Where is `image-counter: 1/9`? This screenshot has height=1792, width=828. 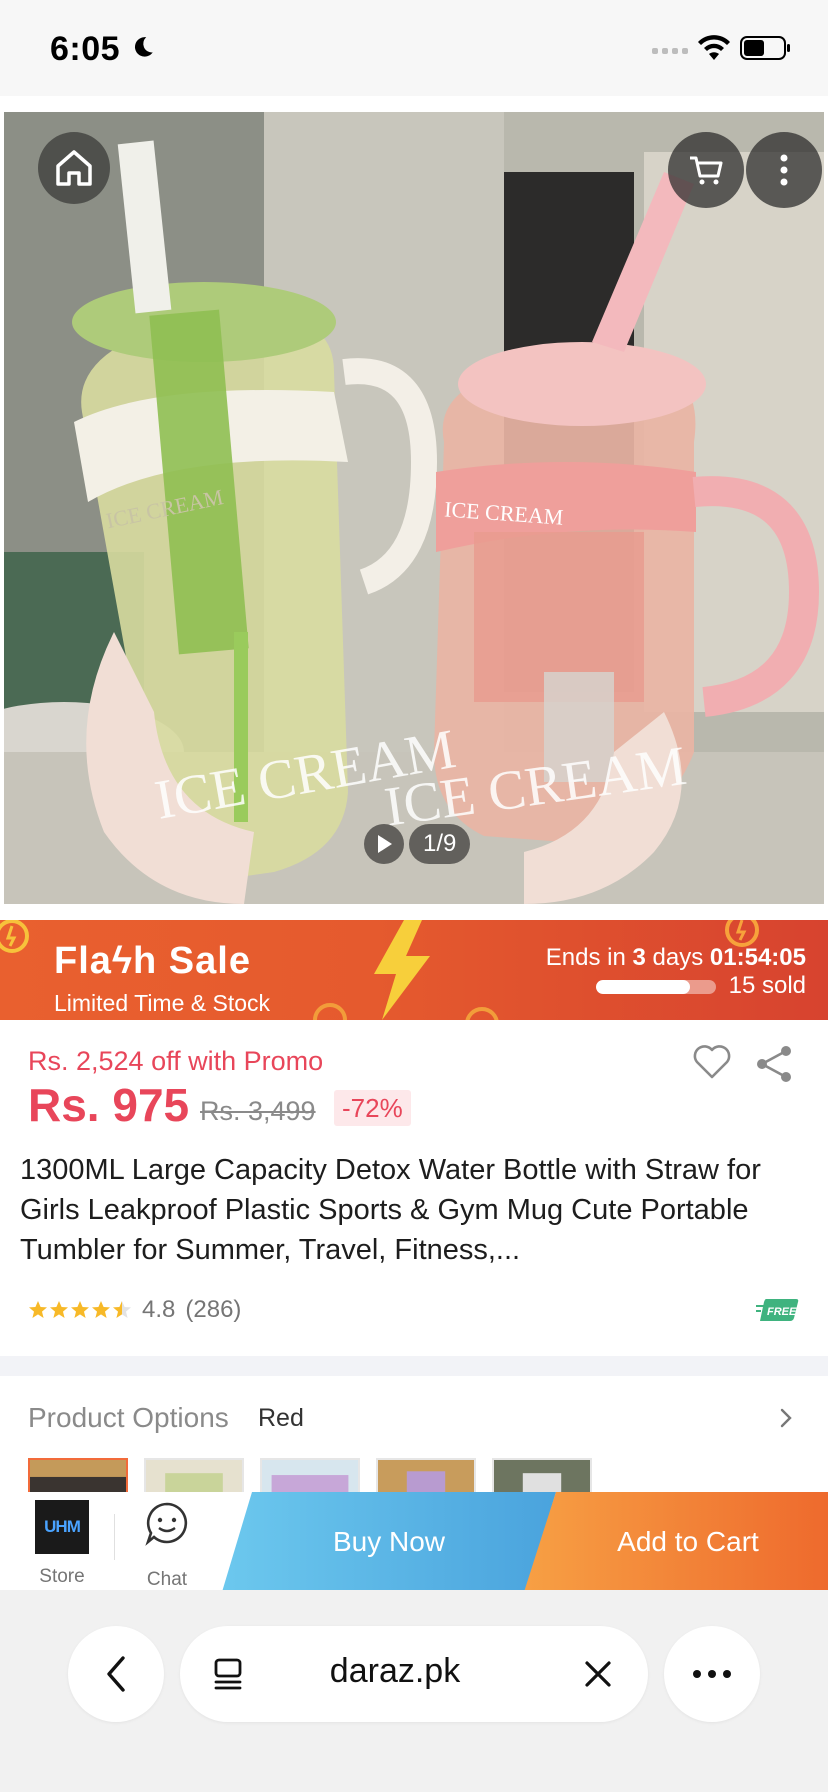 image-counter: 1/9 is located at coordinates (440, 844).